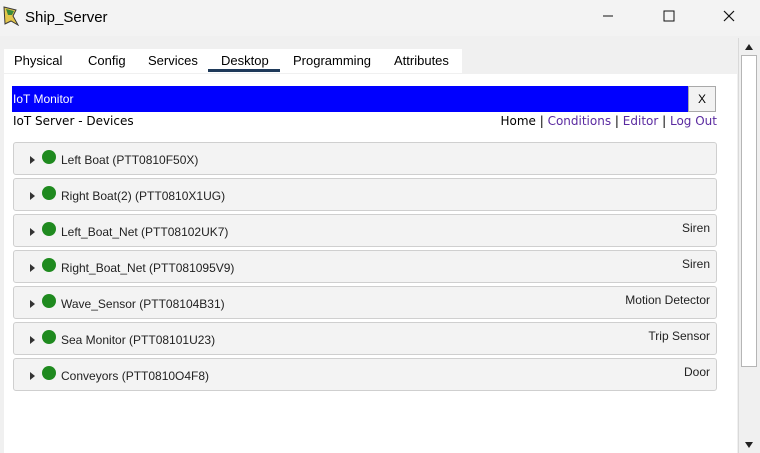 This screenshot has height=453, width=760. I want to click on iot-monitor-close-button: X, so click(702, 99).